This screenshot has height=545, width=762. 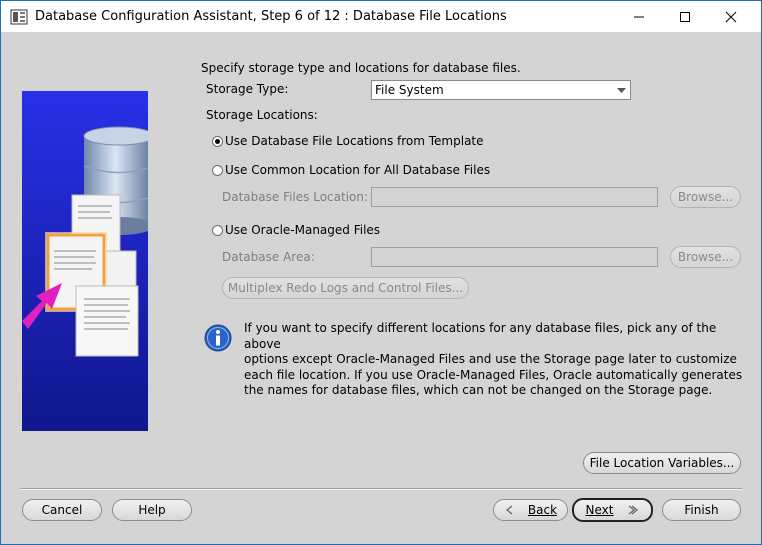 What do you see at coordinates (218, 338) in the screenshot?
I see `info-icon` at bounding box center [218, 338].